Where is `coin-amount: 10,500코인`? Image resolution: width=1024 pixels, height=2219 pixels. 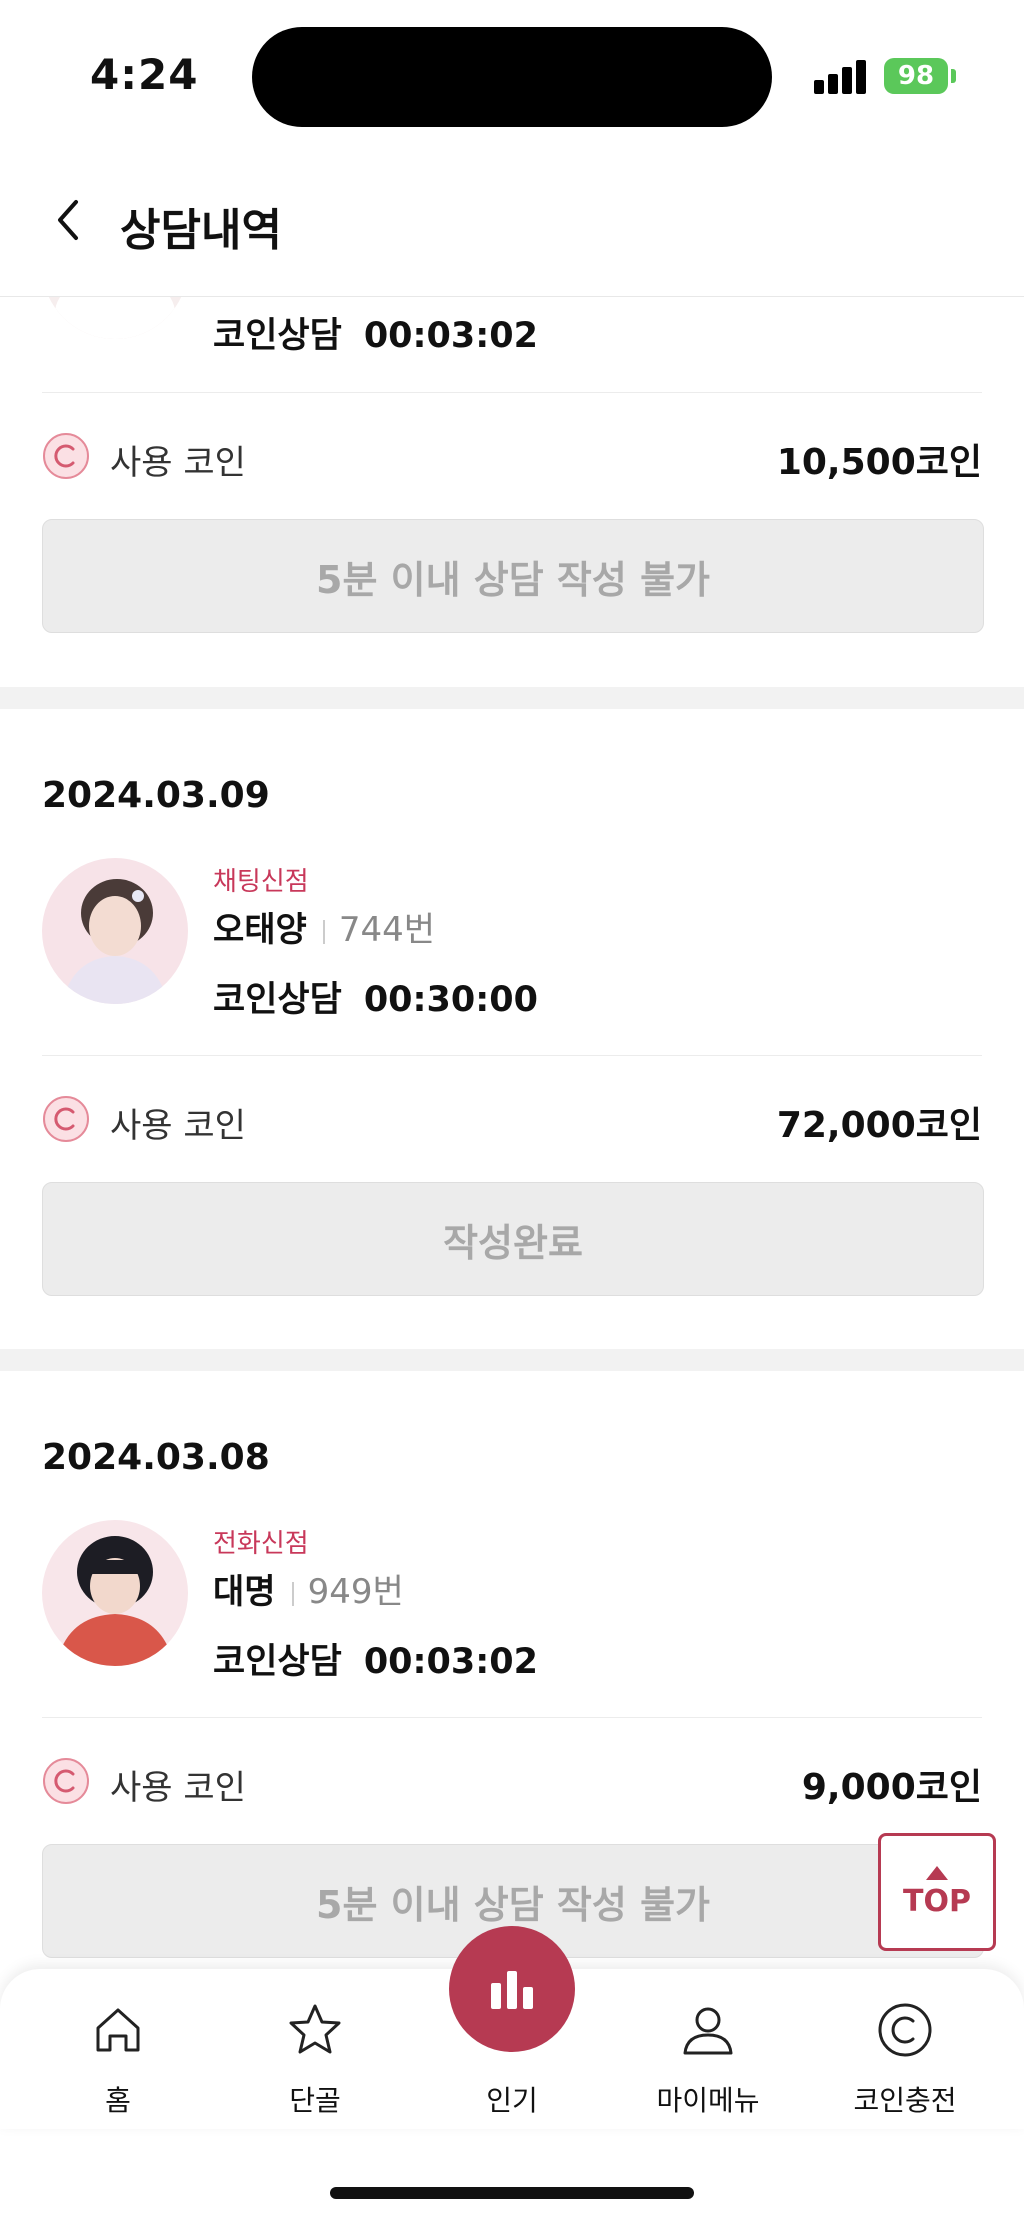 coin-amount: 10,500코인 is located at coordinates (879, 462).